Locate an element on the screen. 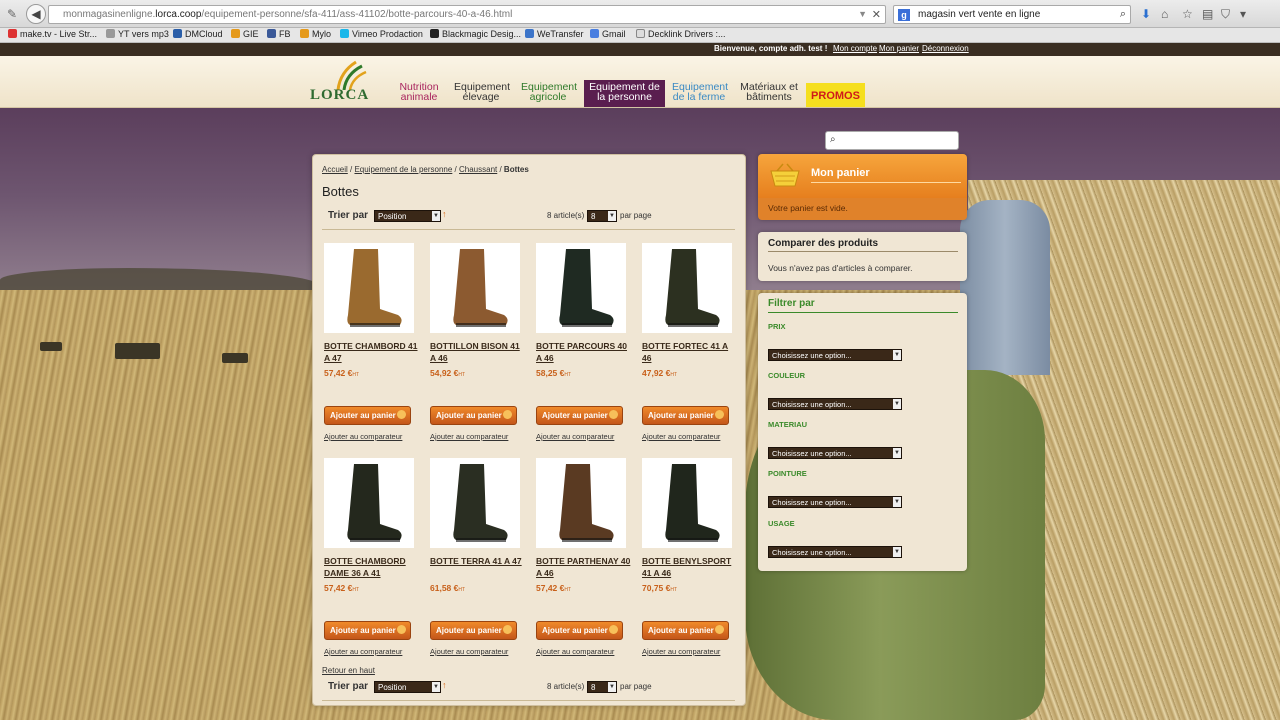 This screenshot has height=720, width=1280. filter-select-materiau: Choisissez une option... ▼ is located at coordinates (835, 453).